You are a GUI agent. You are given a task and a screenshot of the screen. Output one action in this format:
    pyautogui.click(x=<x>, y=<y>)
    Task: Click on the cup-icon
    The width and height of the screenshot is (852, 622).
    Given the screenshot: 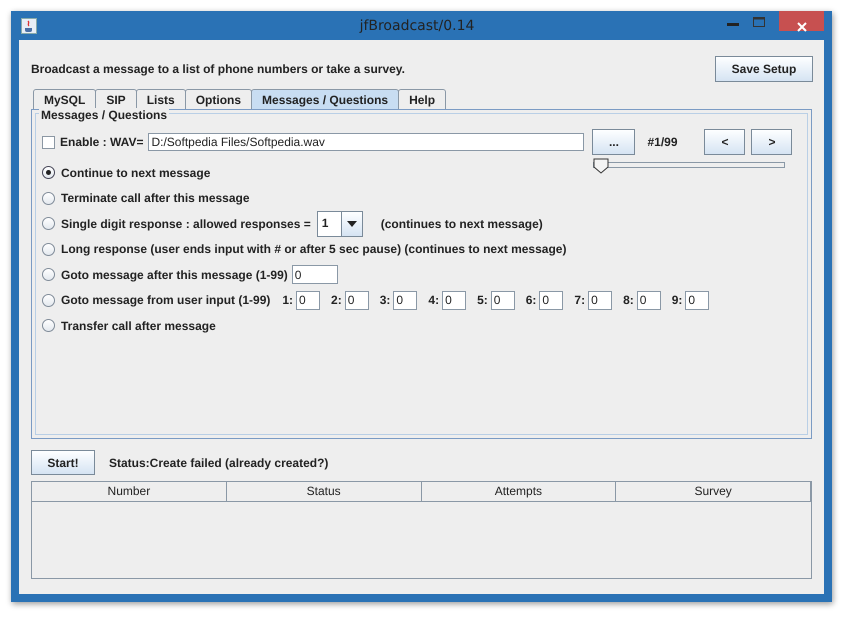 What is the action you would take?
    pyautogui.click(x=29, y=26)
    